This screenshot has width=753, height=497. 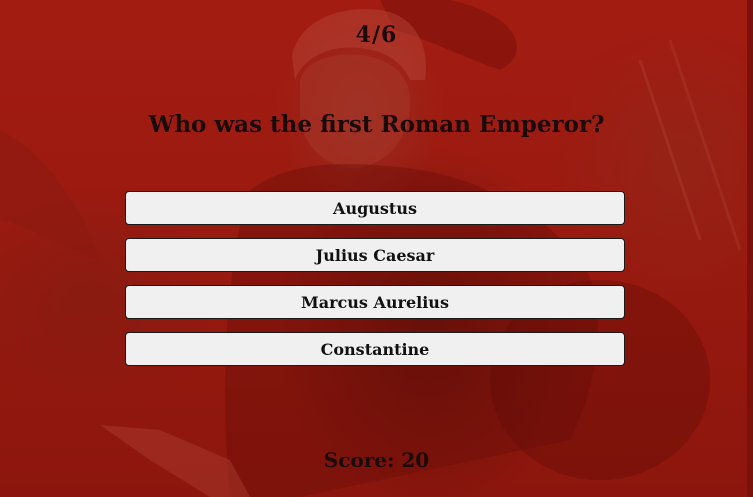 What do you see at coordinates (375, 349) in the screenshot?
I see `answer-button-constantine: Constantine` at bounding box center [375, 349].